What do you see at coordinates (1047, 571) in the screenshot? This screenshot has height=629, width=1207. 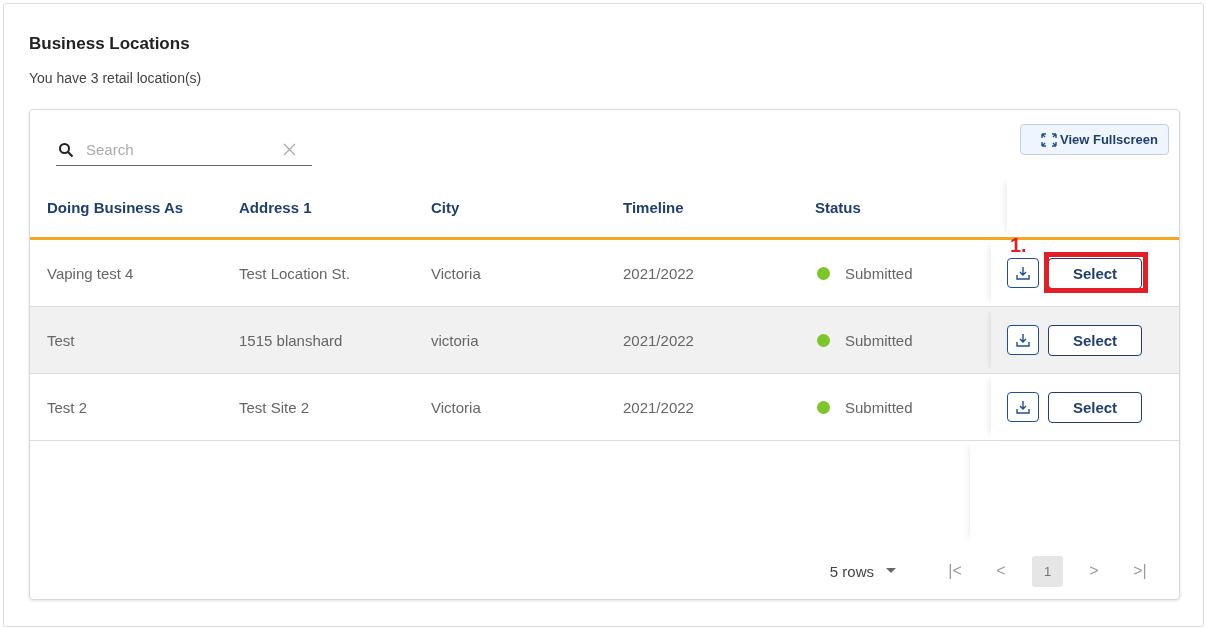 I see `page-number: 1` at bounding box center [1047, 571].